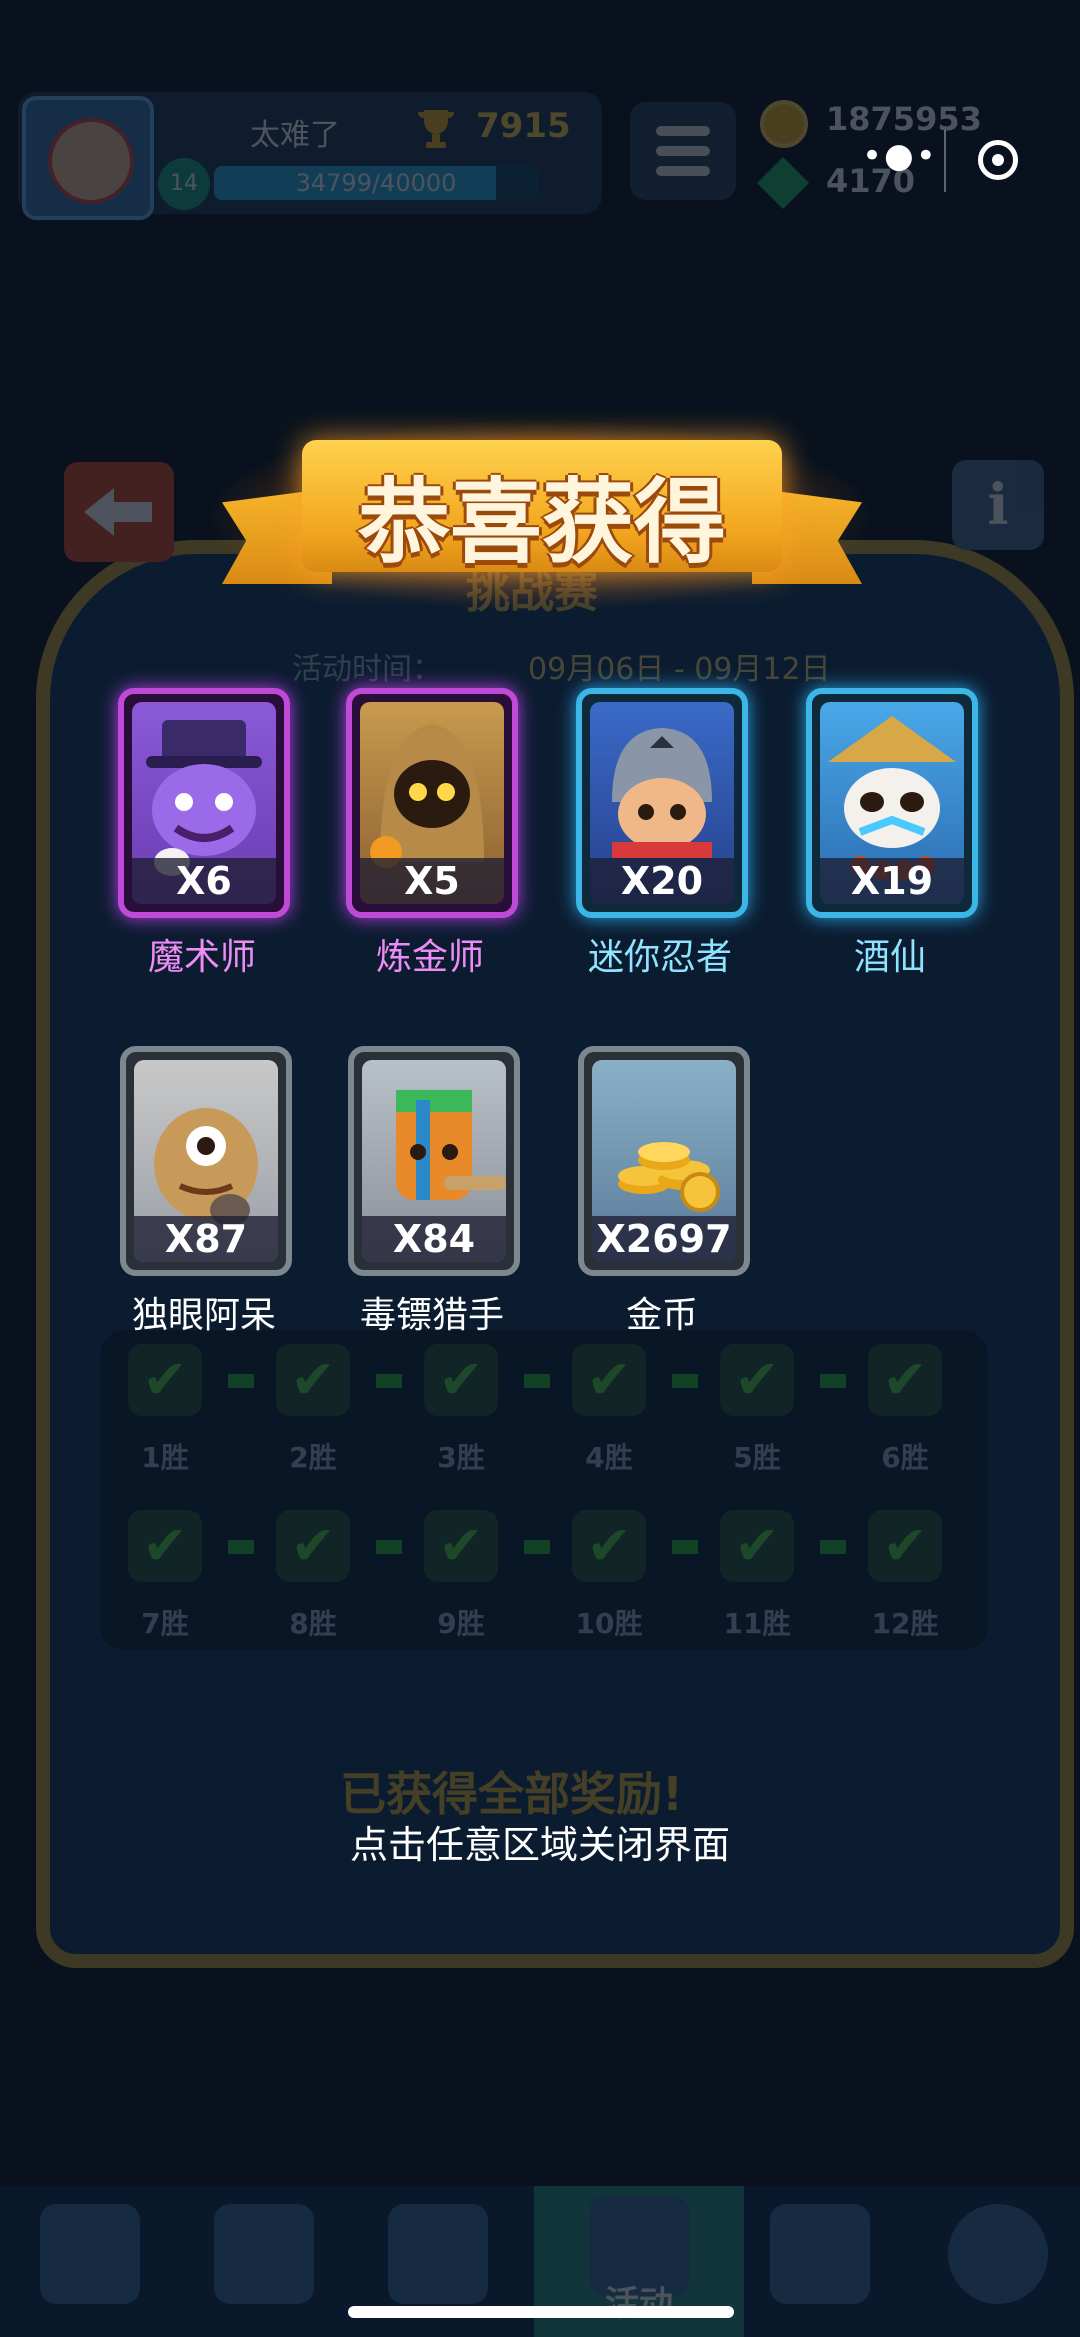 The image size is (1080, 2337). Describe the element at coordinates (264, 2254) in the screenshot. I see `nav-heroes-icon` at that location.